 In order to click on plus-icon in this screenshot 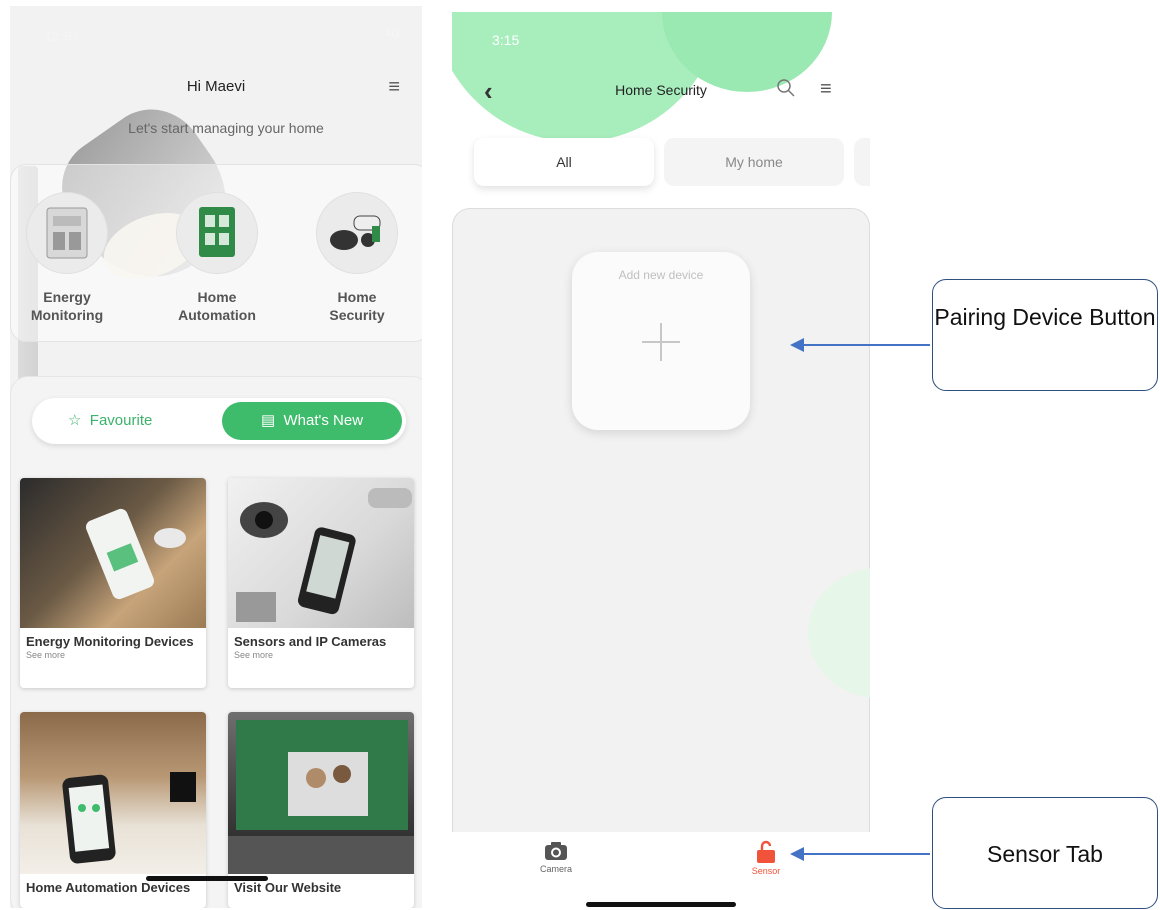, I will do `click(661, 342)`.